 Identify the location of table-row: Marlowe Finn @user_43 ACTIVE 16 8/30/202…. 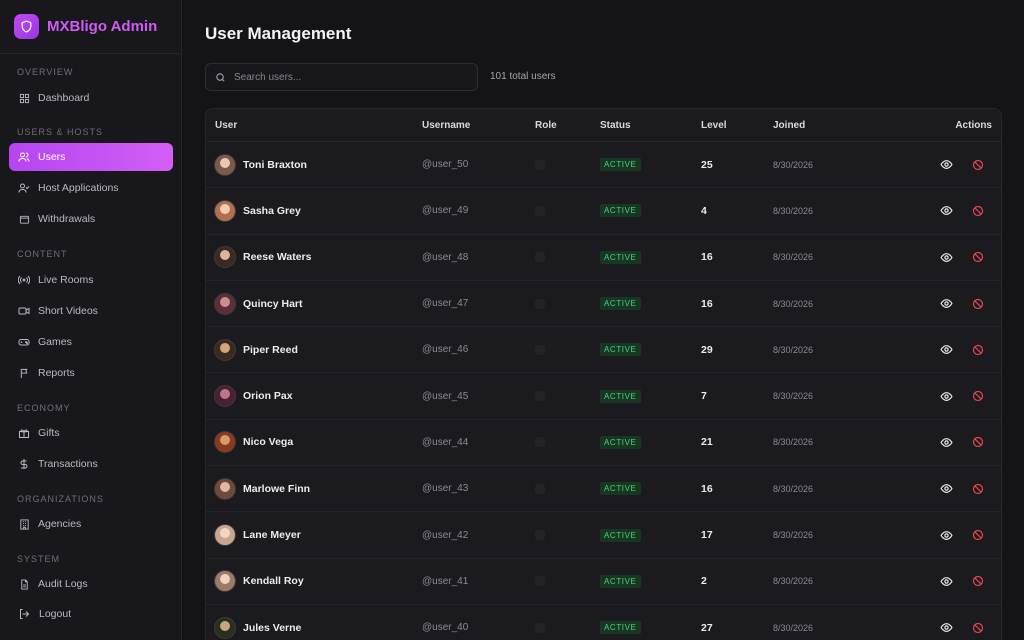
(603, 489).